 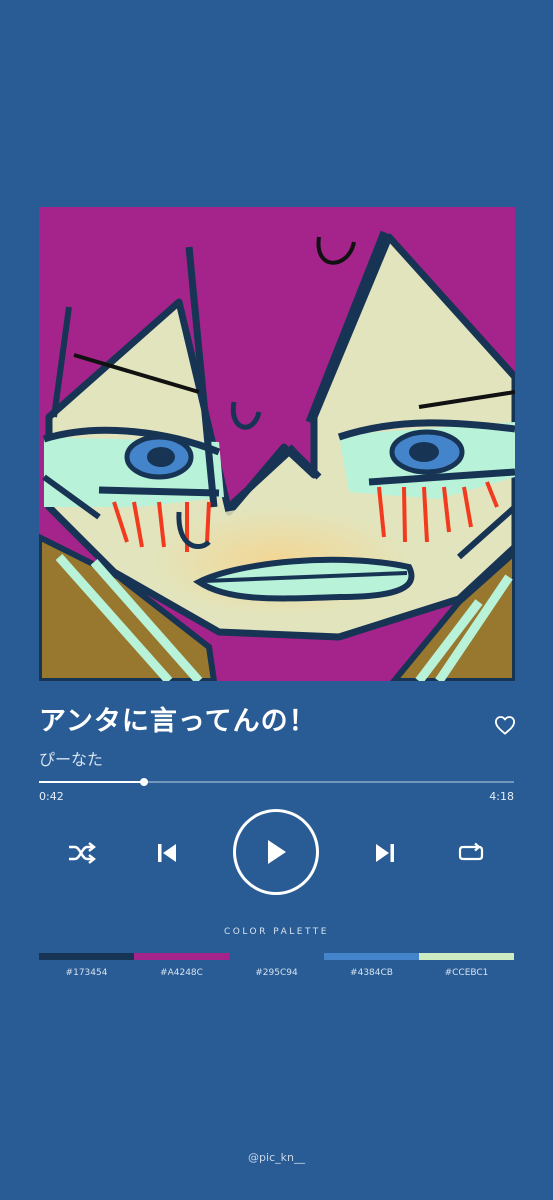 I want to click on swatch-code: #295C94, so click(x=276, y=973).